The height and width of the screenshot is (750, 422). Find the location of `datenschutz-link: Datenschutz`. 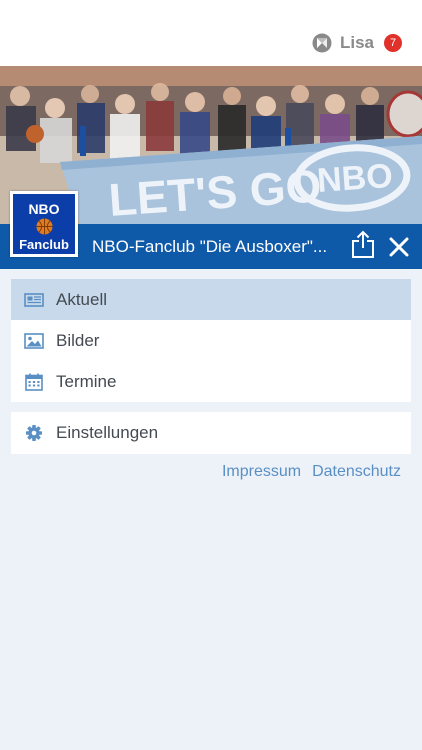

datenschutz-link: Datenschutz is located at coordinates (356, 472).